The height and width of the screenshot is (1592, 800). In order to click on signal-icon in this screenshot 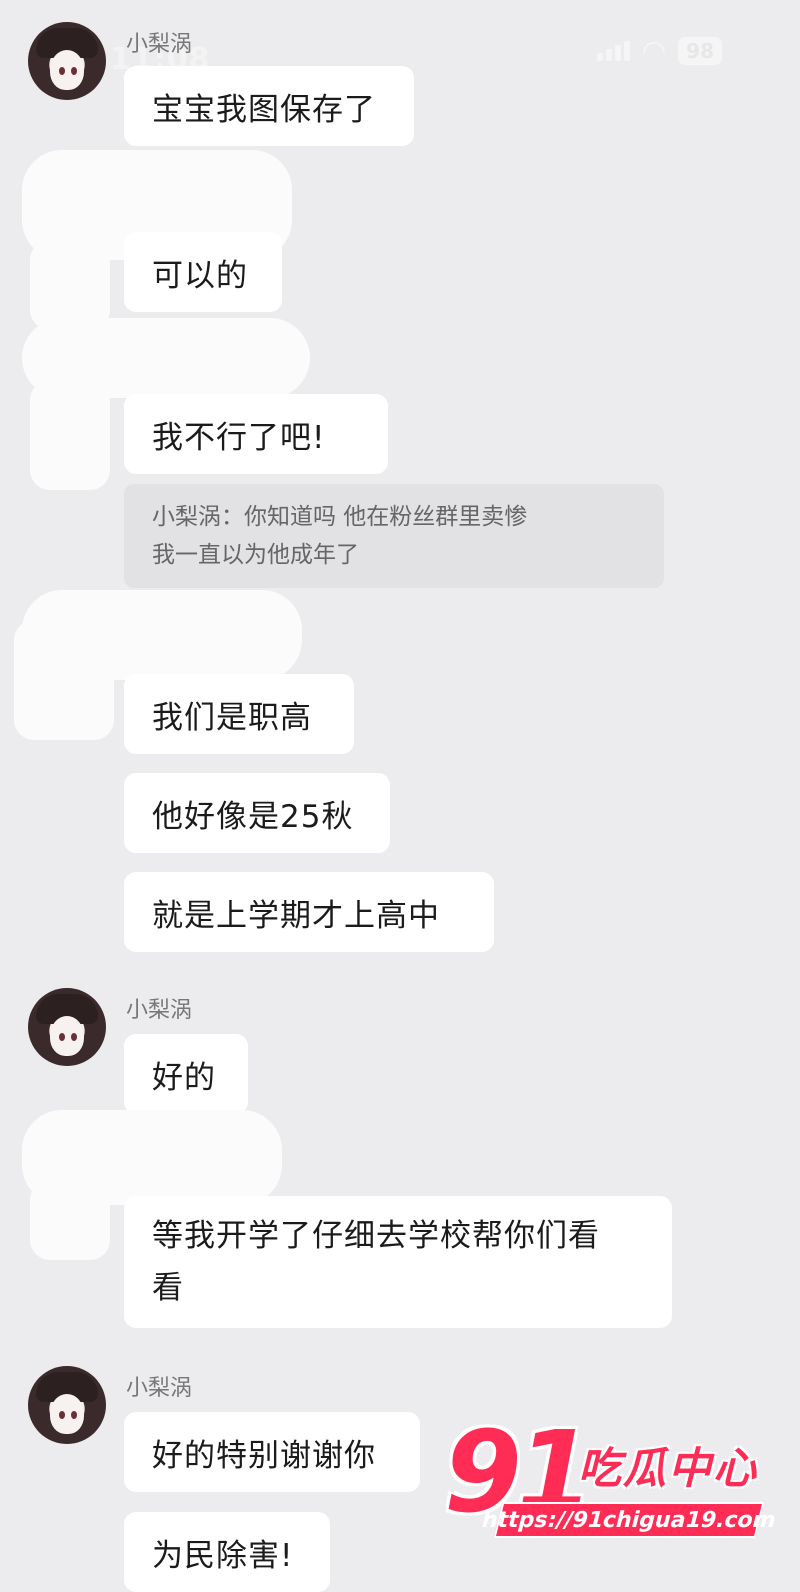, I will do `click(613, 50)`.